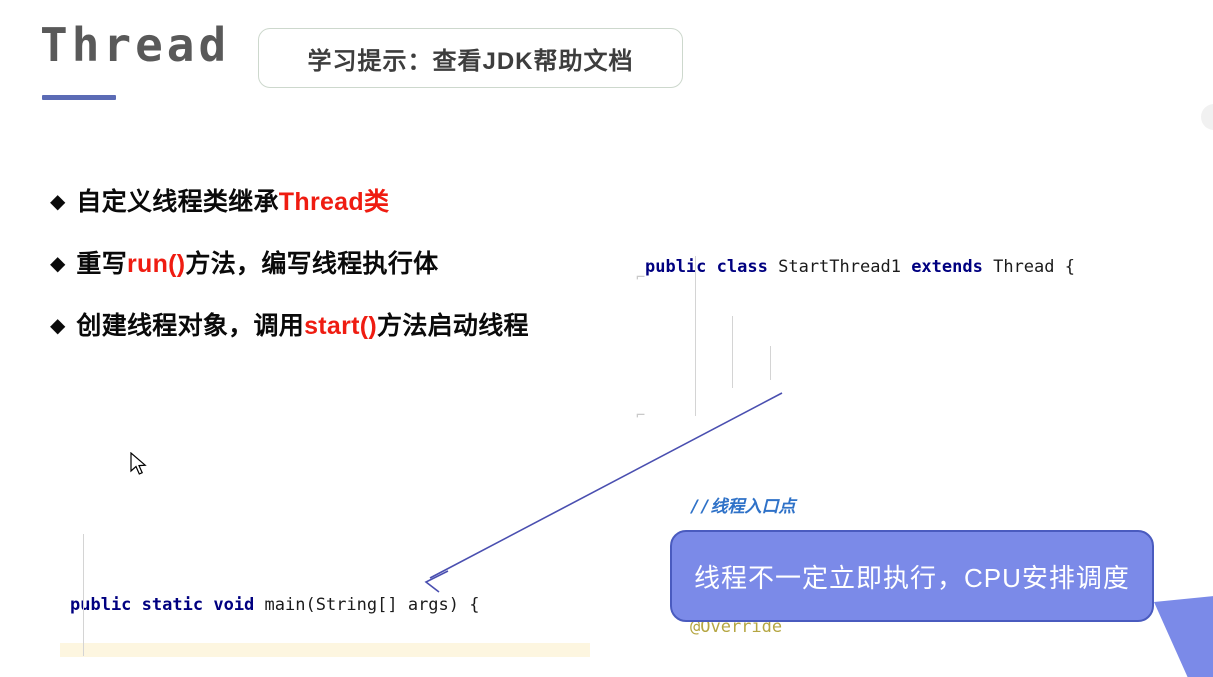 The image size is (1213, 677). I want to click on cursor-arrow-shape, so click(138, 463).